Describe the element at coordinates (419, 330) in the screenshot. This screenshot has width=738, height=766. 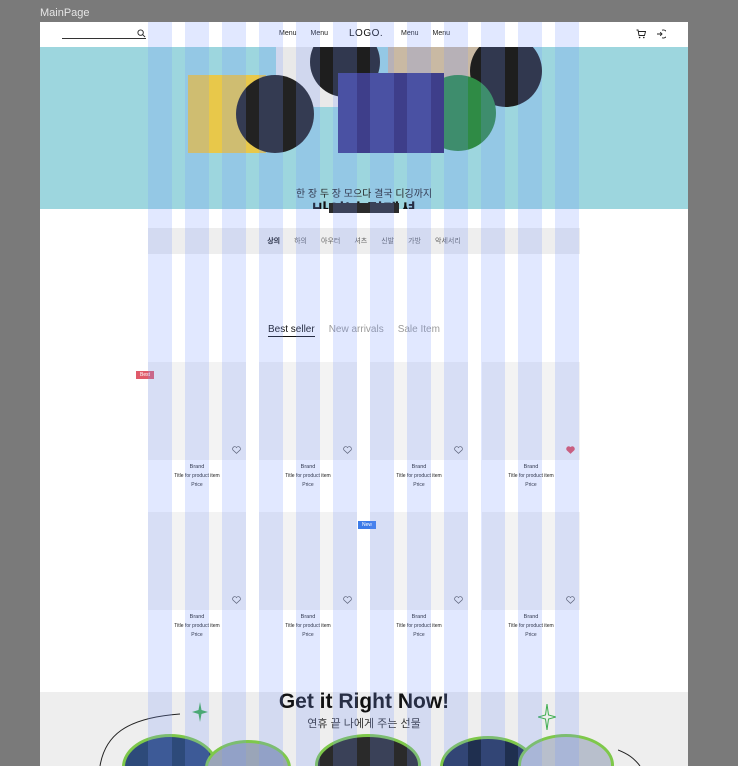
I see `tab-sale-item: Sale Item` at that location.